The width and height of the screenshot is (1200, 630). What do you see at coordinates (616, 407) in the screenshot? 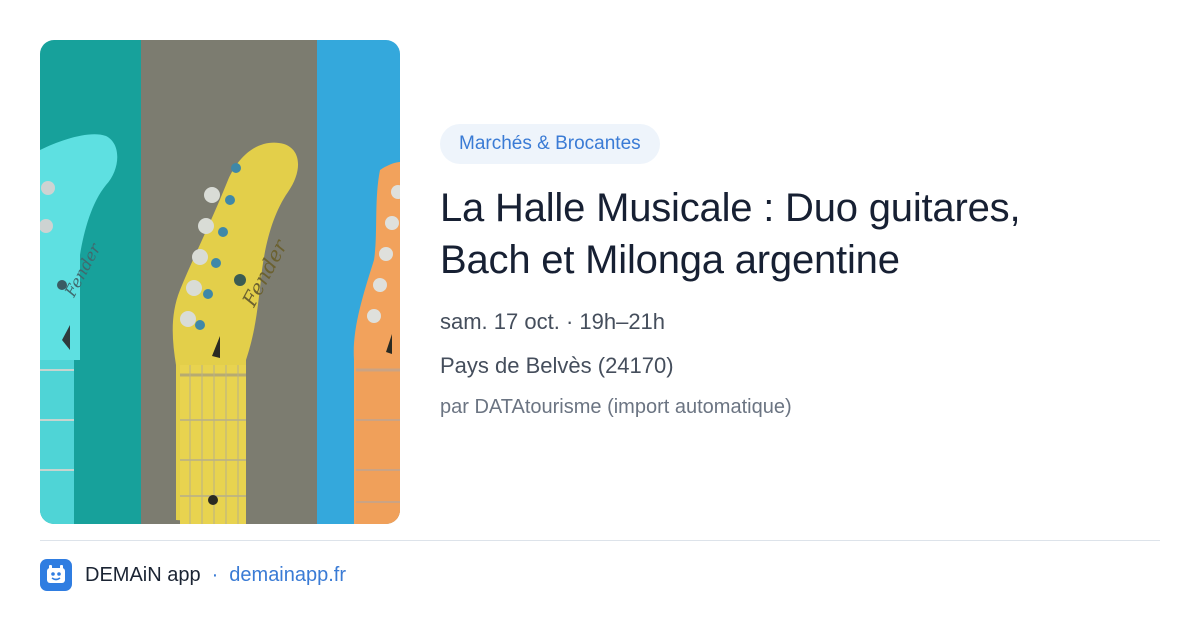
I see `event-source: par DATAtourisme (import automatique)` at bounding box center [616, 407].